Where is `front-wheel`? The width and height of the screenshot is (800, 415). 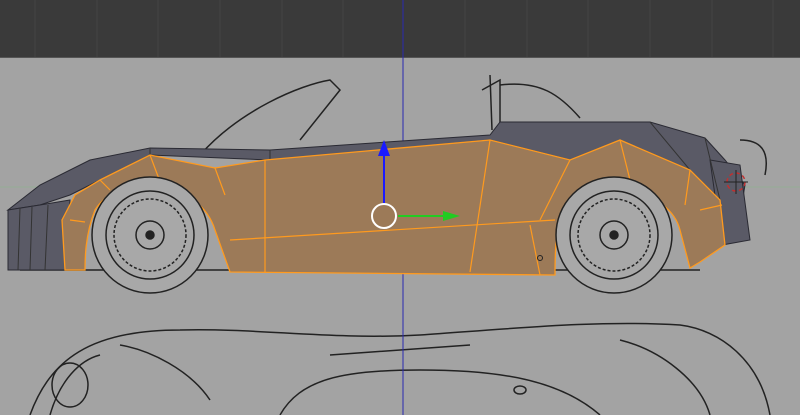
front-wheel is located at coordinates (150, 235).